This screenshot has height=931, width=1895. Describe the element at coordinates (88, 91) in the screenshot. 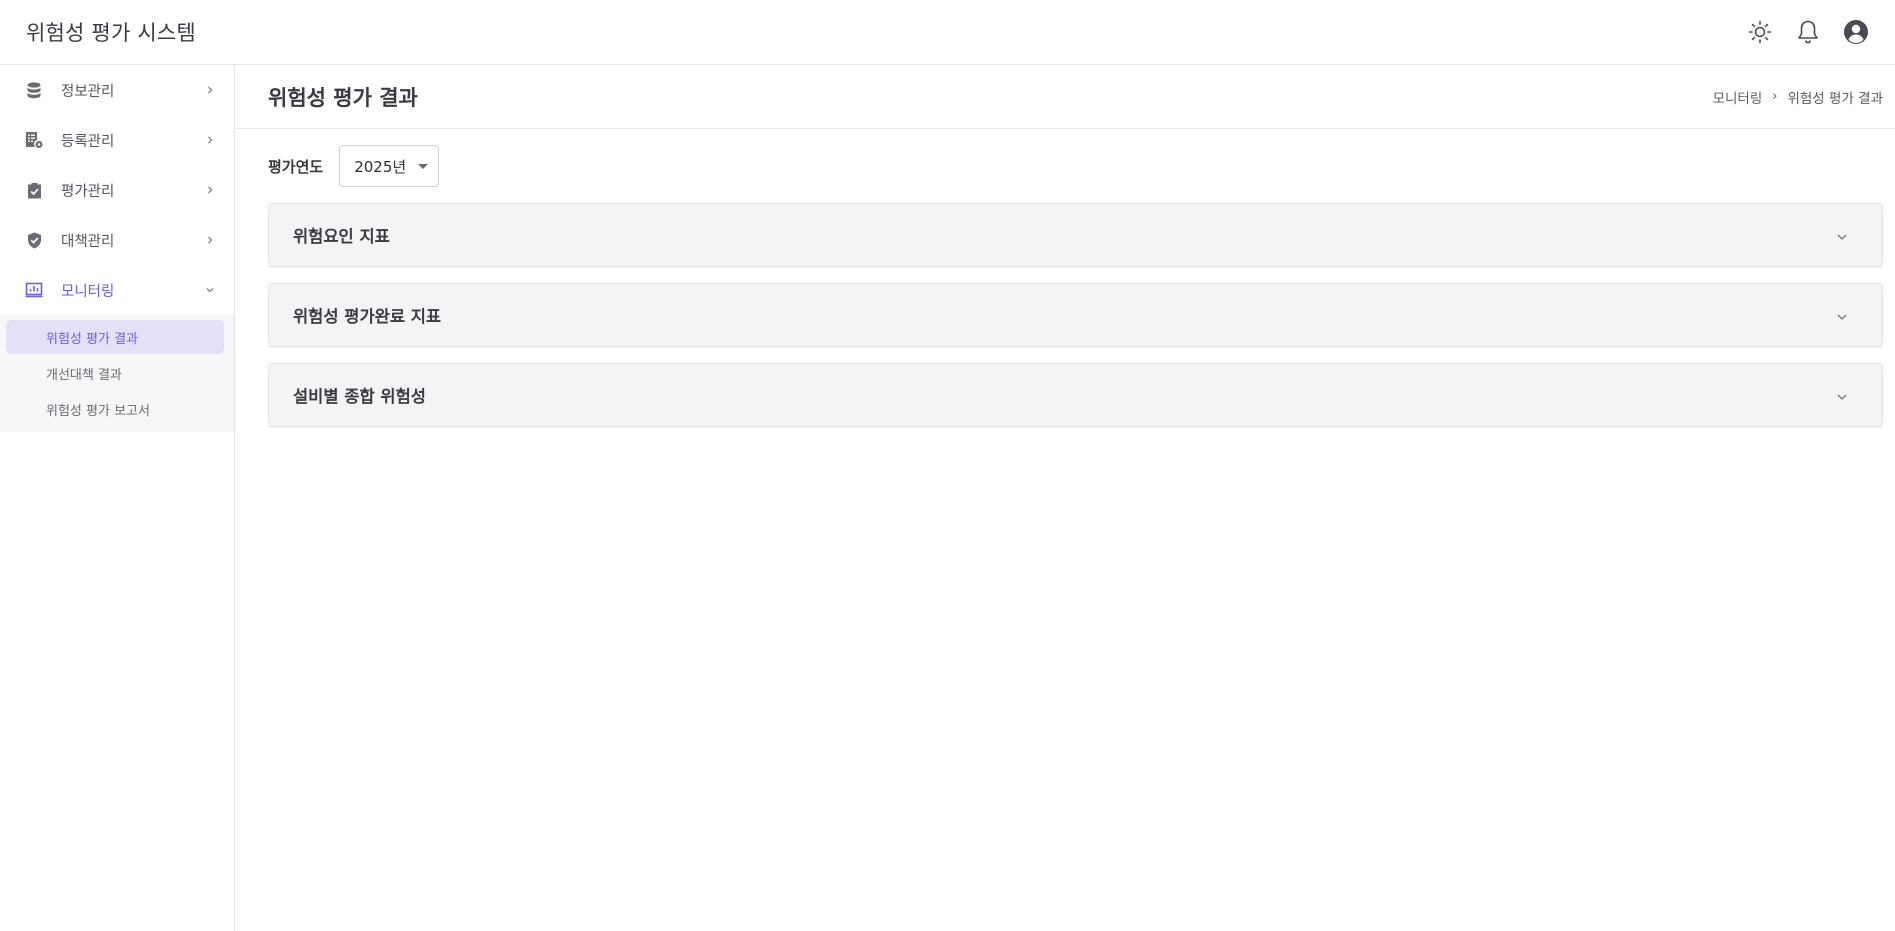

I see `sidebar-item-label: 정보관리` at that location.